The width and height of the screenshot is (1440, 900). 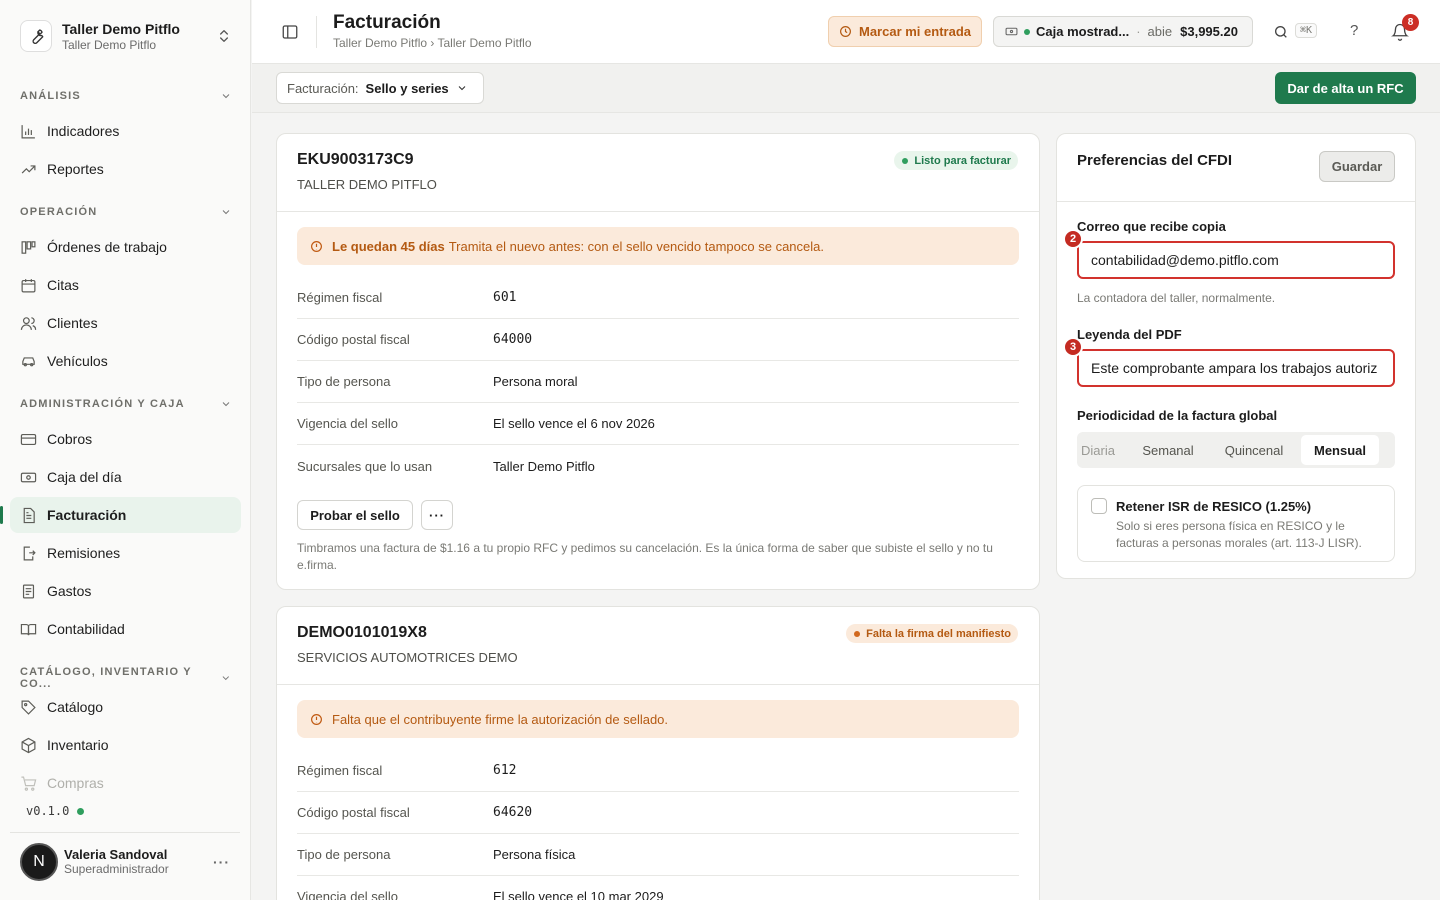 What do you see at coordinates (125, 439) in the screenshot?
I see `sidebar-item-cobros: Cobros` at bounding box center [125, 439].